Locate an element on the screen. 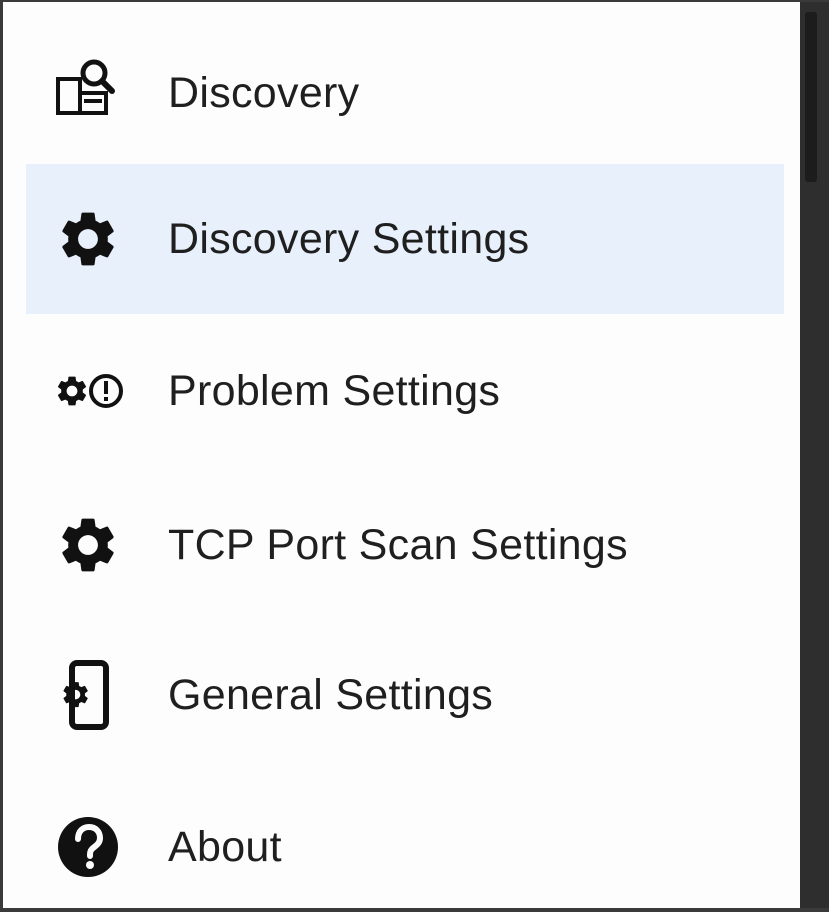 The width and height of the screenshot is (829, 912). menu-item-label: Discovery Settings is located at coordinates (349, 238).